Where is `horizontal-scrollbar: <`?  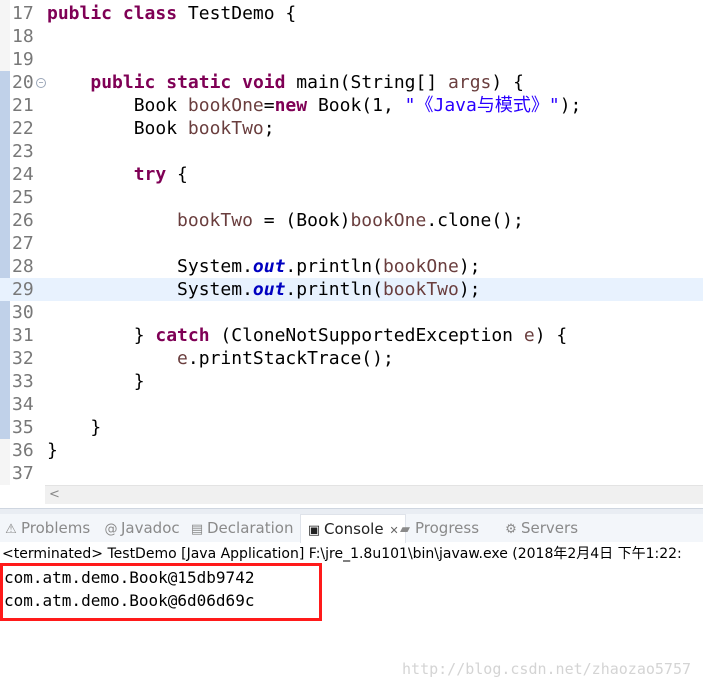 horizontal-scrollbar: < is located at coordinates (374, 494).